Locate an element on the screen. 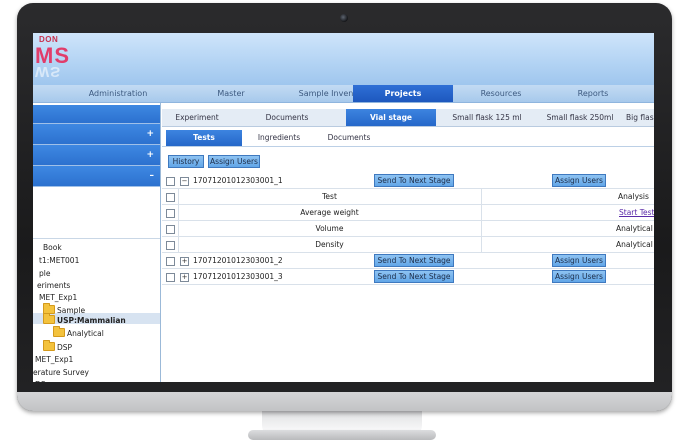  group-id: 17071201012303001_1 is located at coordinates (238, 180).